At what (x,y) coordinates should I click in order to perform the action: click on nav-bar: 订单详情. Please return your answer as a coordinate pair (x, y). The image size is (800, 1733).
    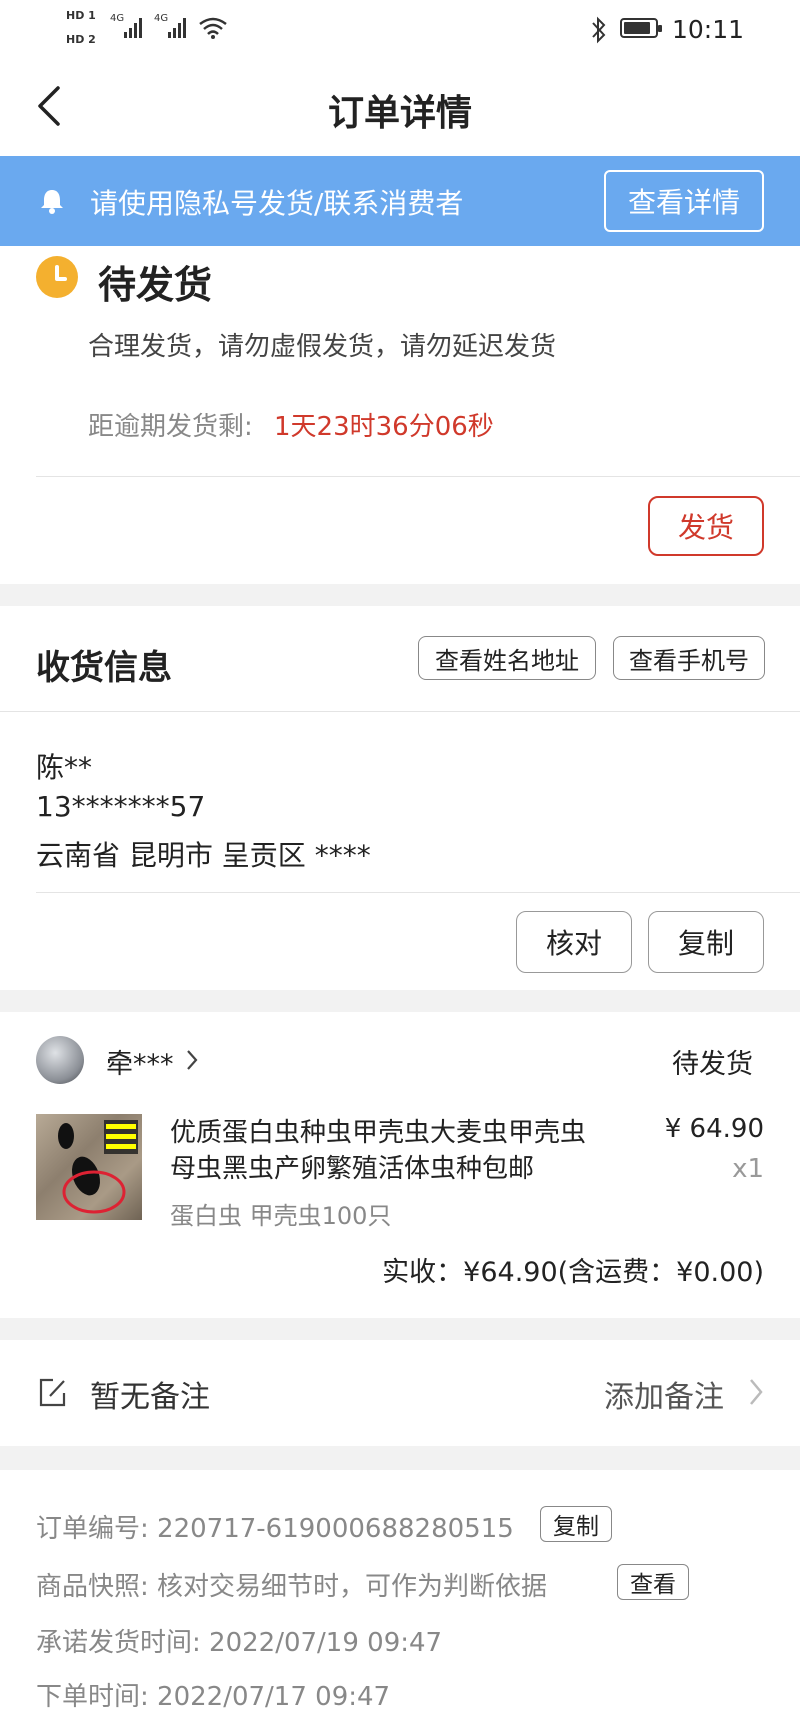
    Looking at the image, I should click on (400, 108).